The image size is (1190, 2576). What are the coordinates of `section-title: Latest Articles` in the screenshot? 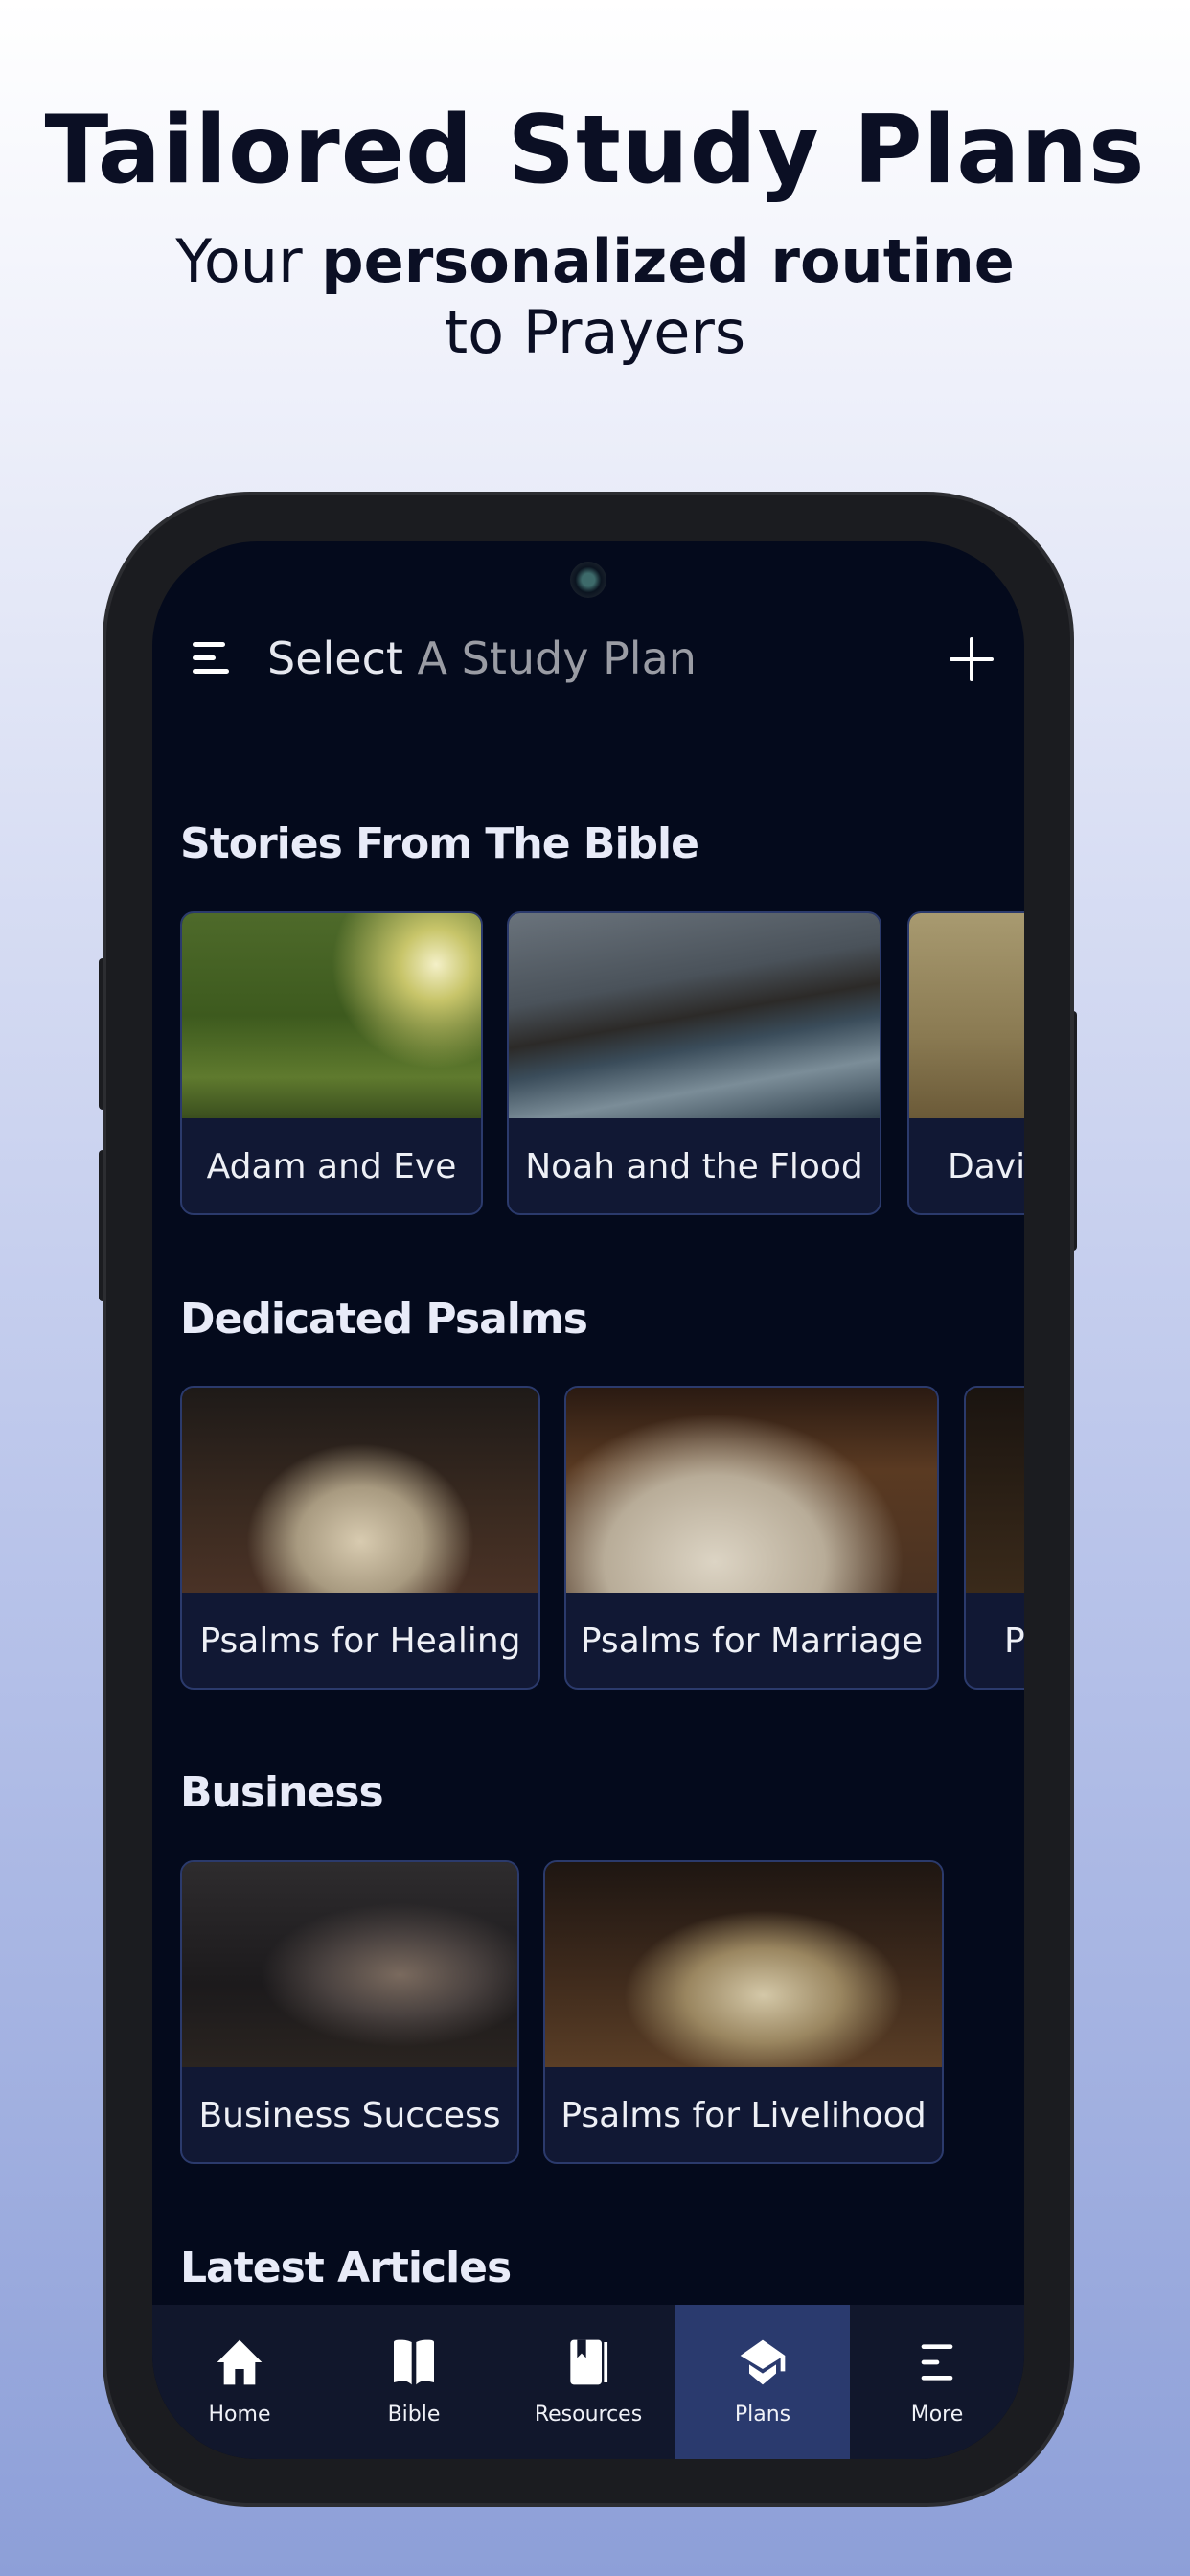 It's located at (346, 2267).